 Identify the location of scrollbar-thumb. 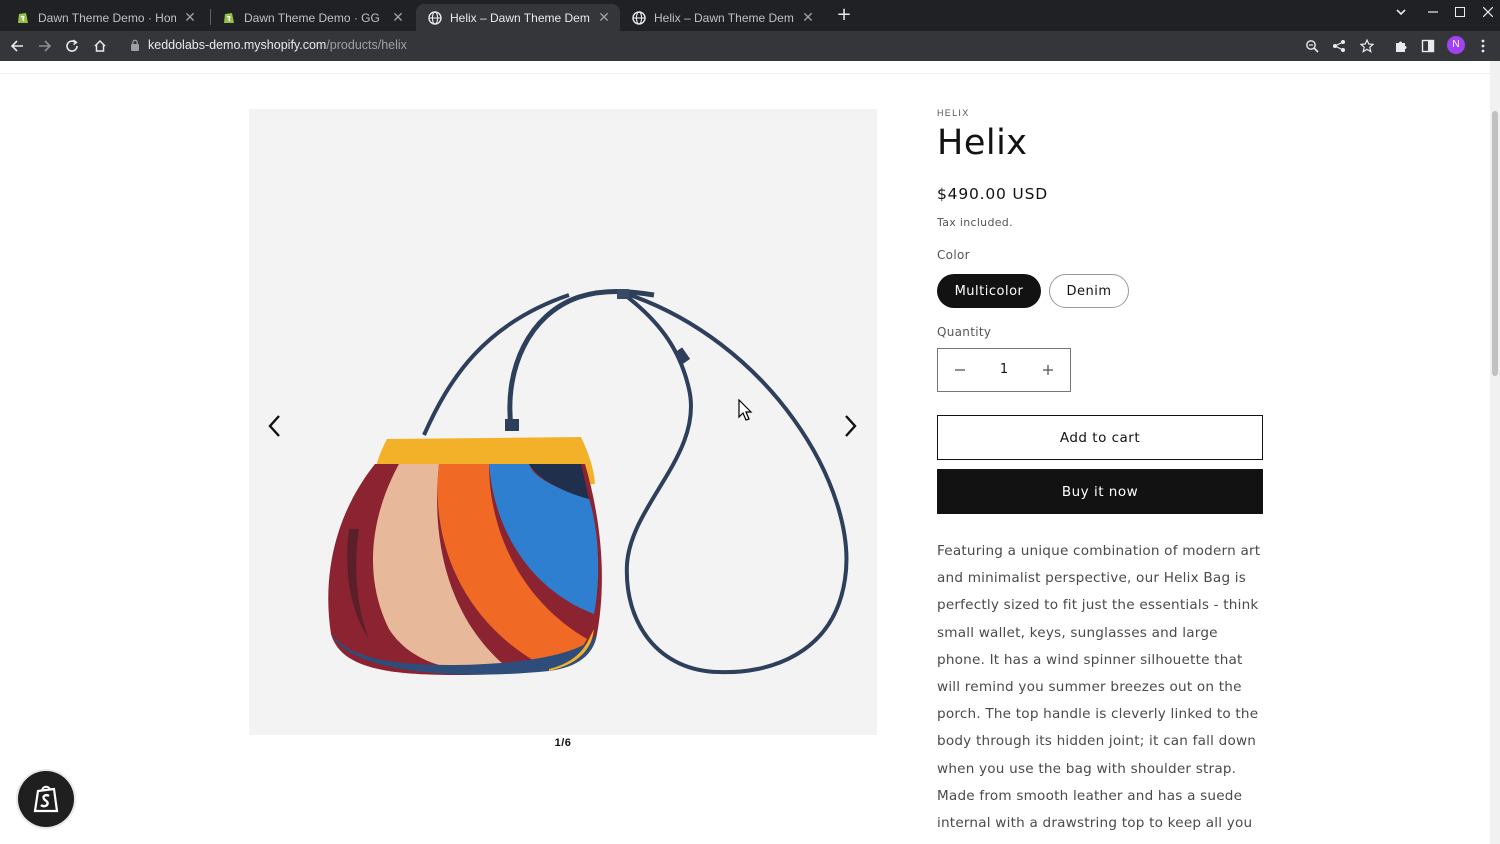
(1495, 243).